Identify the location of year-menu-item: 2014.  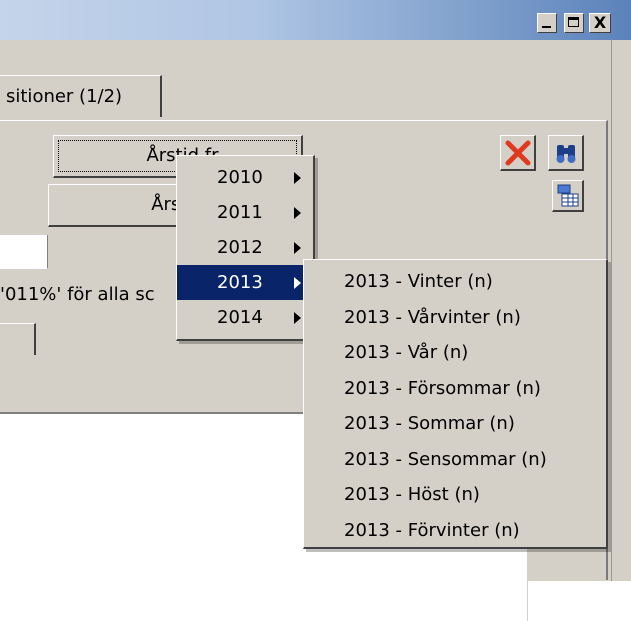
(245, 317).